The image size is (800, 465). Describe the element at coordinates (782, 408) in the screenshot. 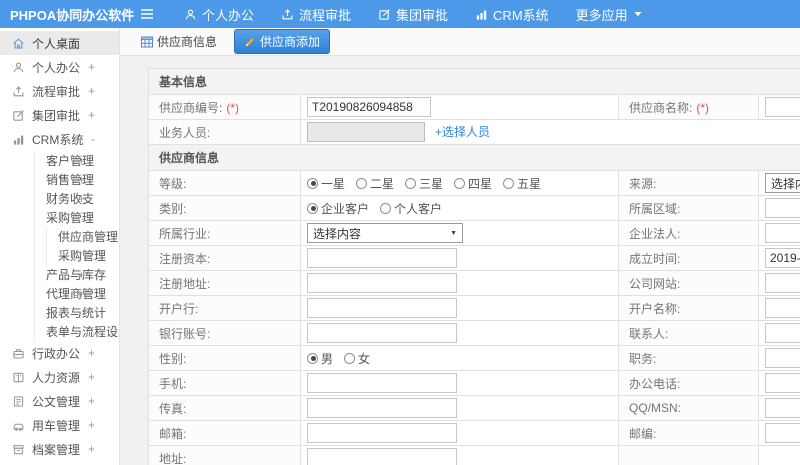

I see `qq-msn-input` at that location.